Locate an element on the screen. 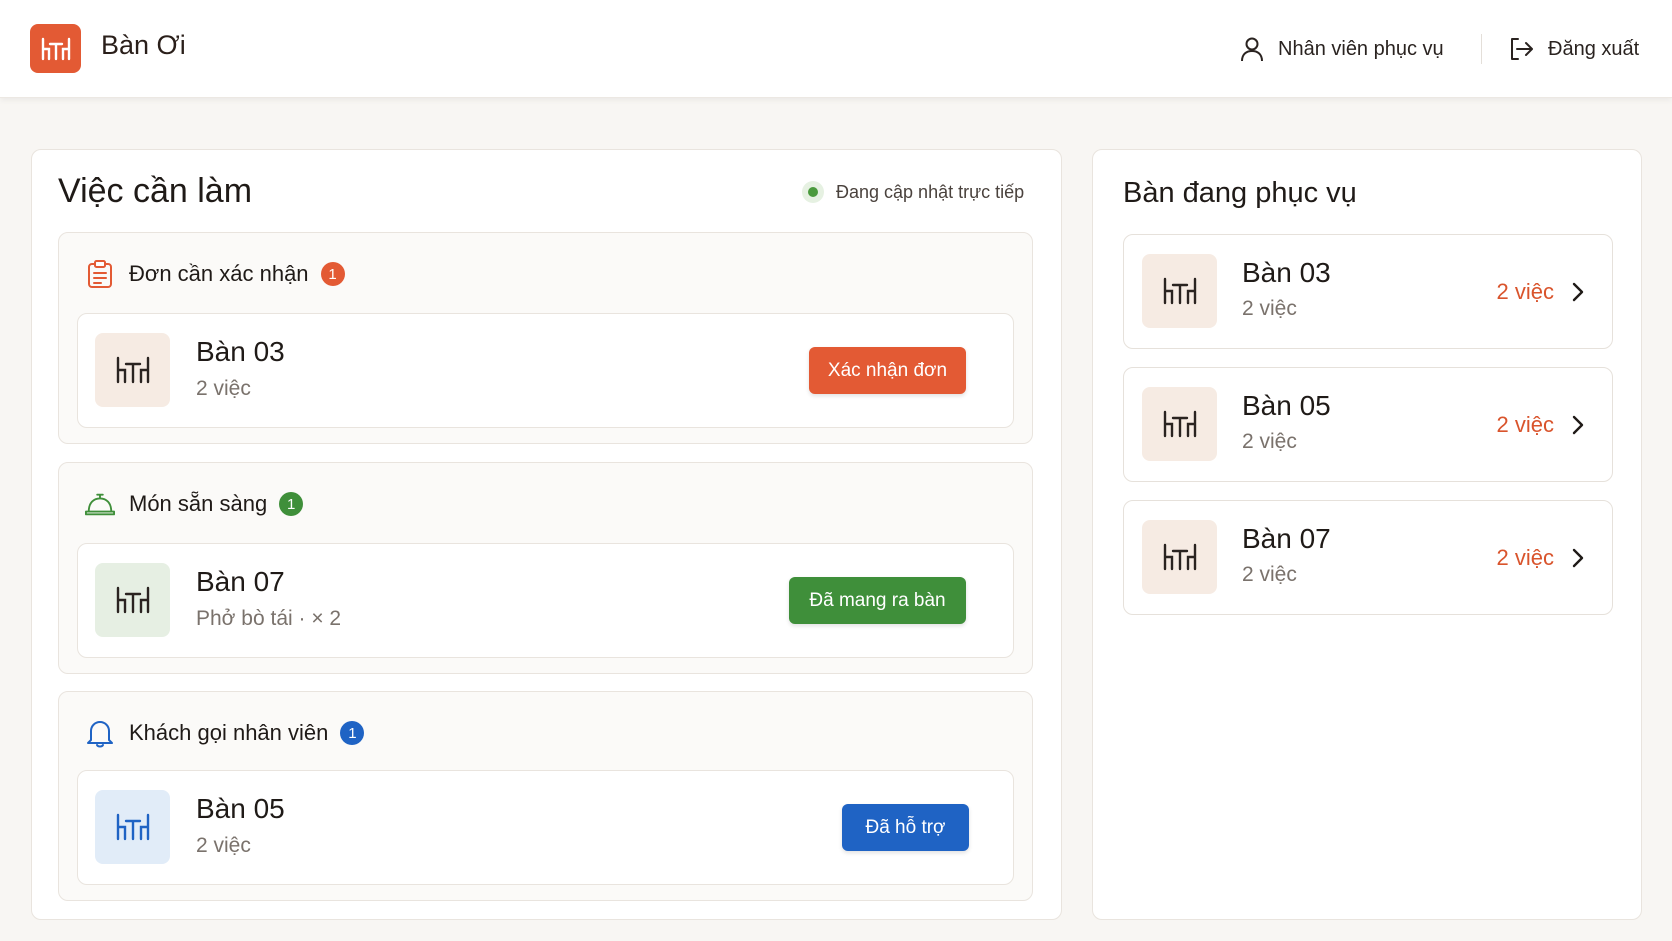  task-card: Bàn 05 2 việc Đã hỗ trợ is located at coordinates (545, 827).